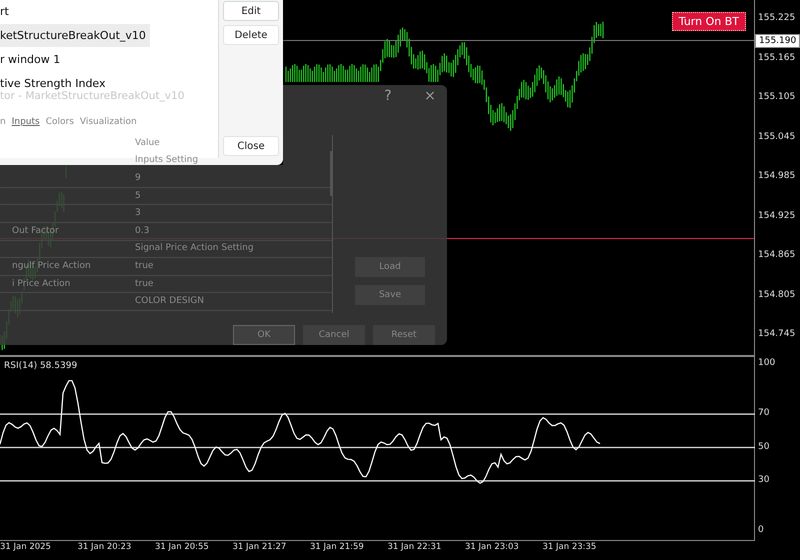 Image resolution: width=800 pixels, height=560 pixels. Describe the element at coordinates (147, 143) in the screenshot. I see `column-header: Value` at that location.